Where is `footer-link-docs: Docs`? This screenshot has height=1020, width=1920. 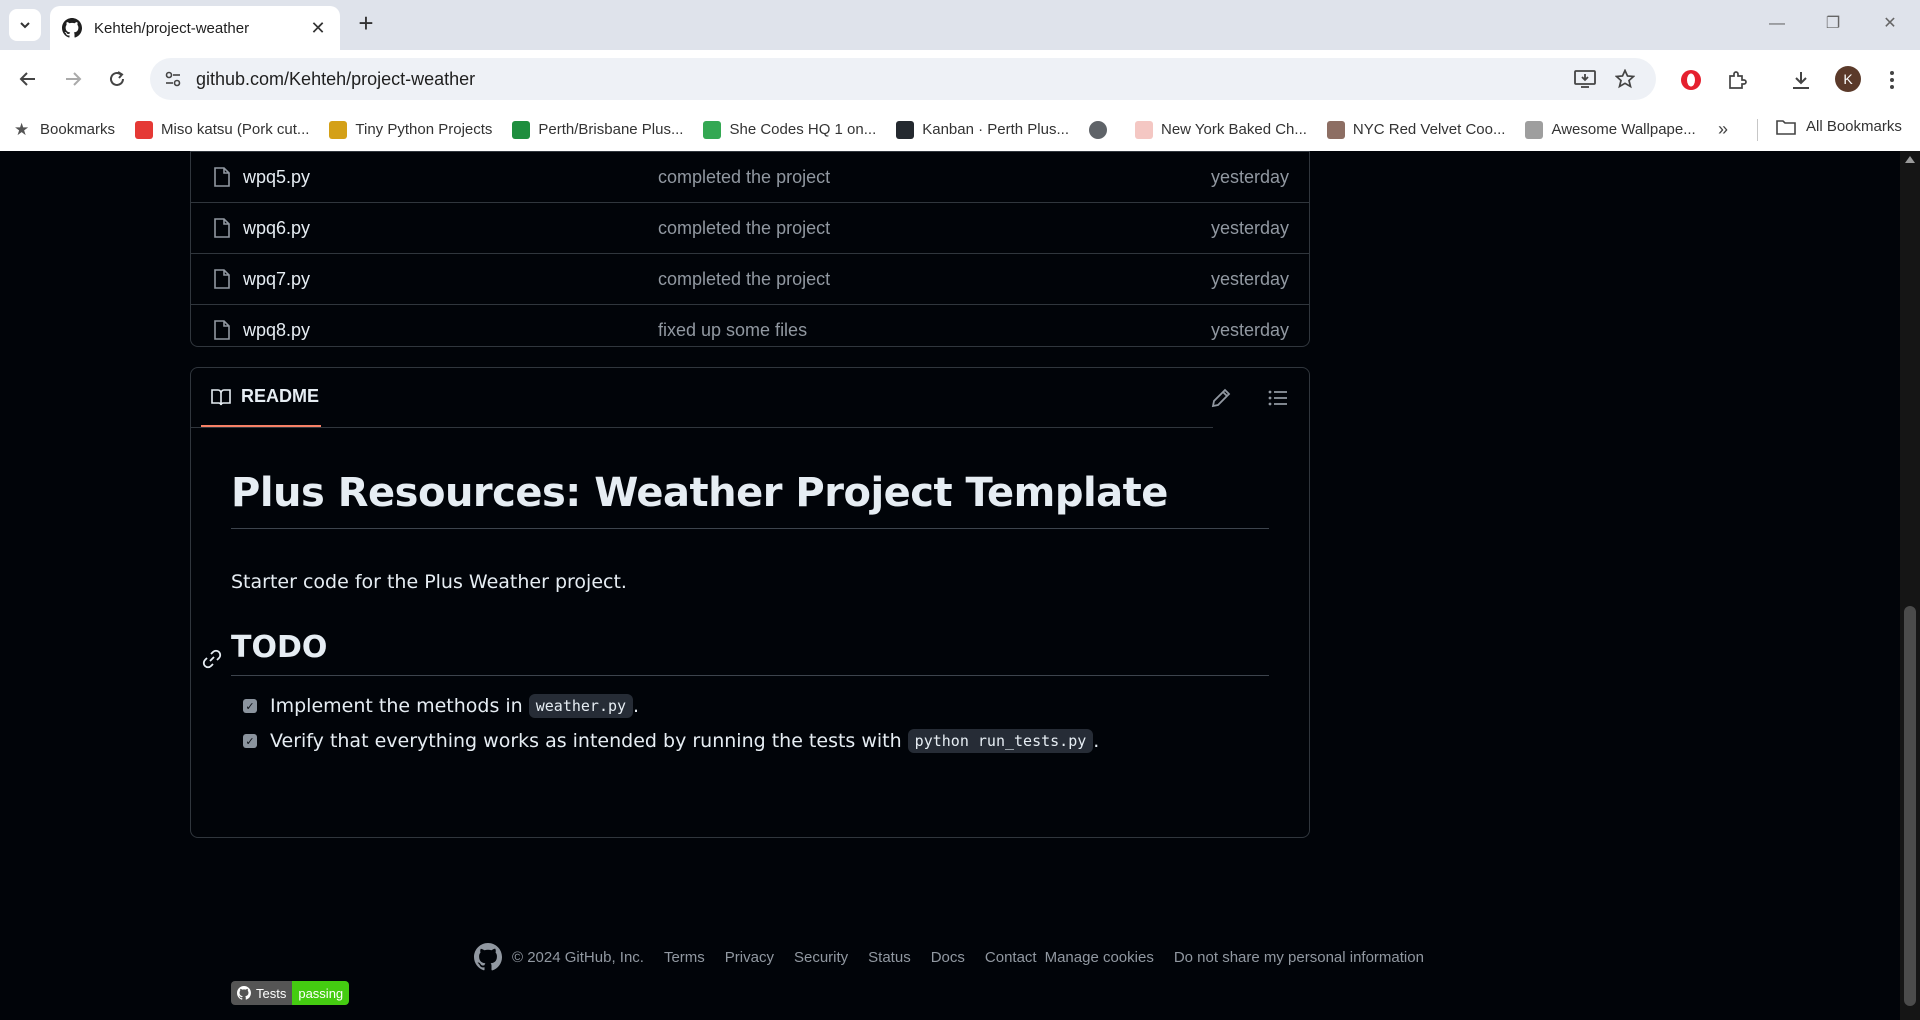
footer-link-docs: Docs is located at coordinates (948, 957).